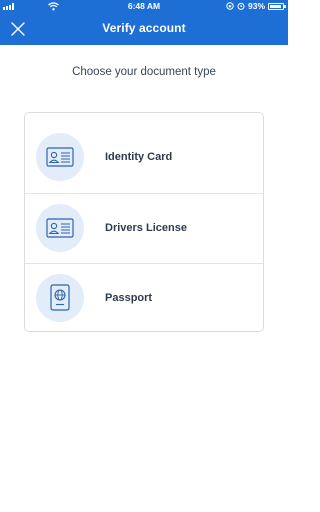  I want to click on app-bar: Verify account, so click(144, 29).